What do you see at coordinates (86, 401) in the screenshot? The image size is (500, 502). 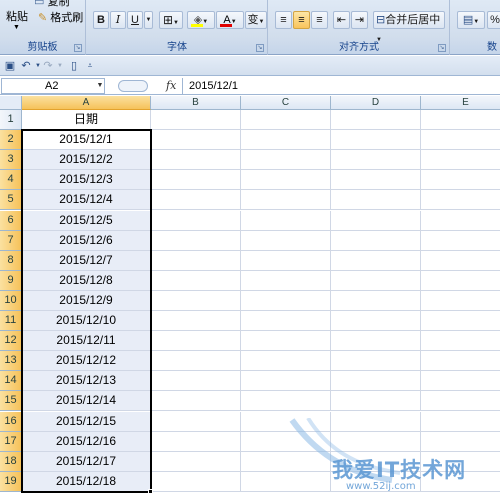 I see `cell-a15: 2015/12/14` at bounding box center [86, 401].